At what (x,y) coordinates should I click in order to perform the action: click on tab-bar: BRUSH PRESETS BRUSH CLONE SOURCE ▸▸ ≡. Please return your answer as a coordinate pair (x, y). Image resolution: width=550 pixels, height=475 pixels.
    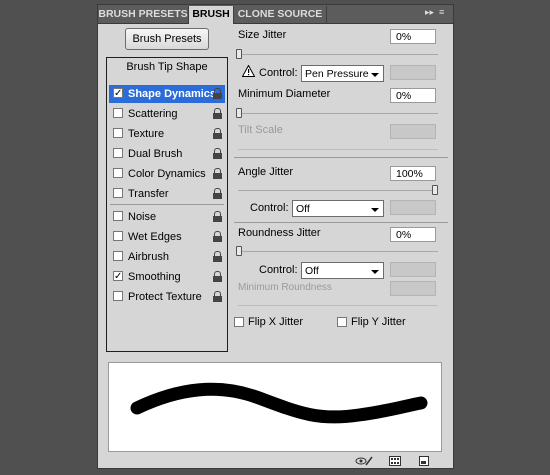
    Looking at the image, I should click on (275, 14).